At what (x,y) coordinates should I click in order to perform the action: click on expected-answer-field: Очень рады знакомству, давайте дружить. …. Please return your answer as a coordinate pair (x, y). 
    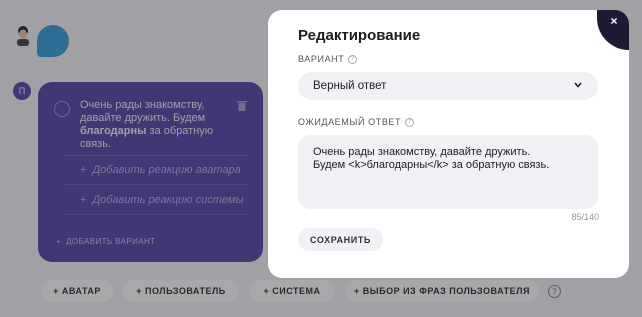
    Looking at the image, I should click on (448, 172).